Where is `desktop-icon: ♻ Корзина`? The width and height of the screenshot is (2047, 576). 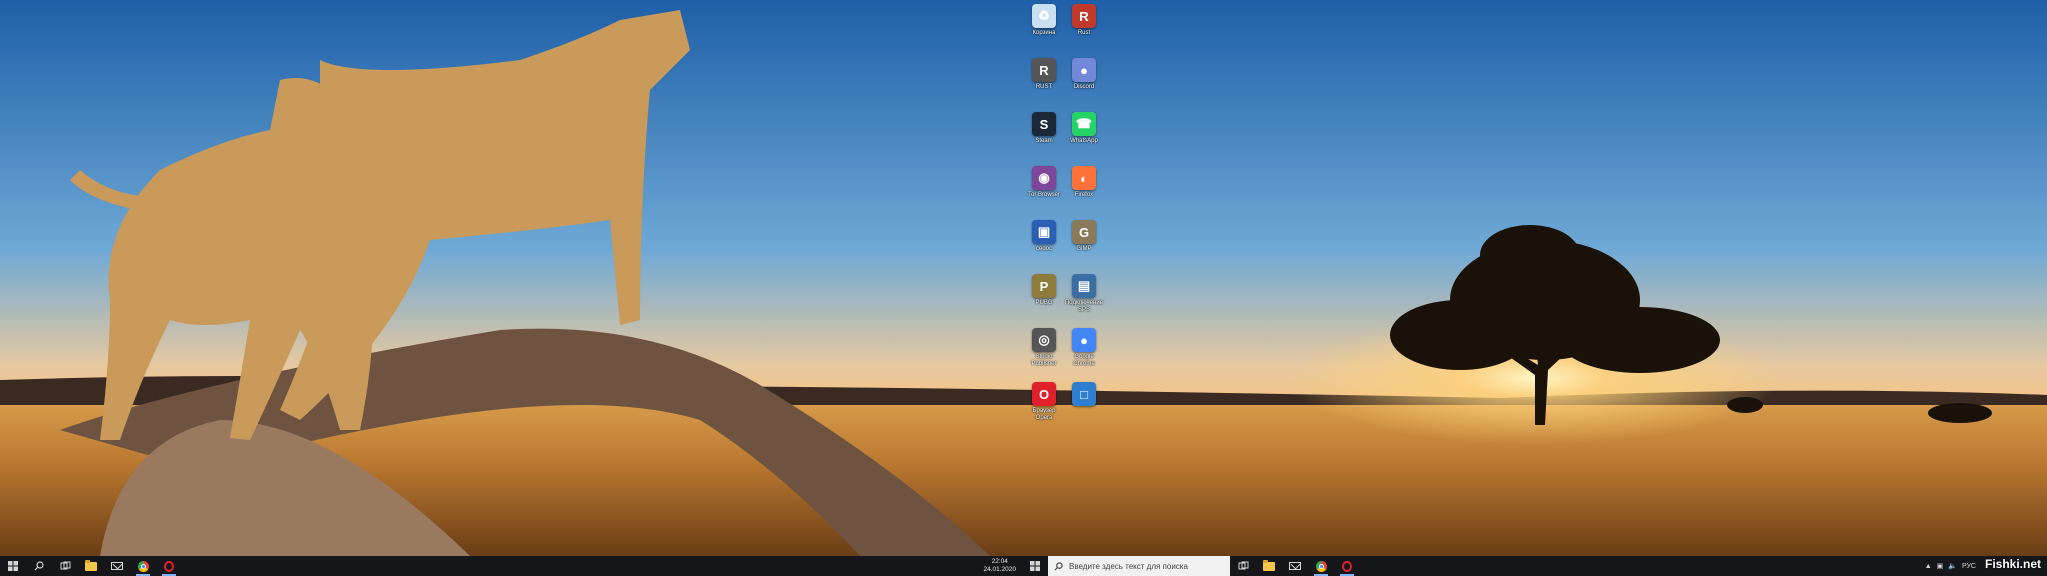
desktop-icon: ♻ Корзина is located at coordinates (1044, 20).